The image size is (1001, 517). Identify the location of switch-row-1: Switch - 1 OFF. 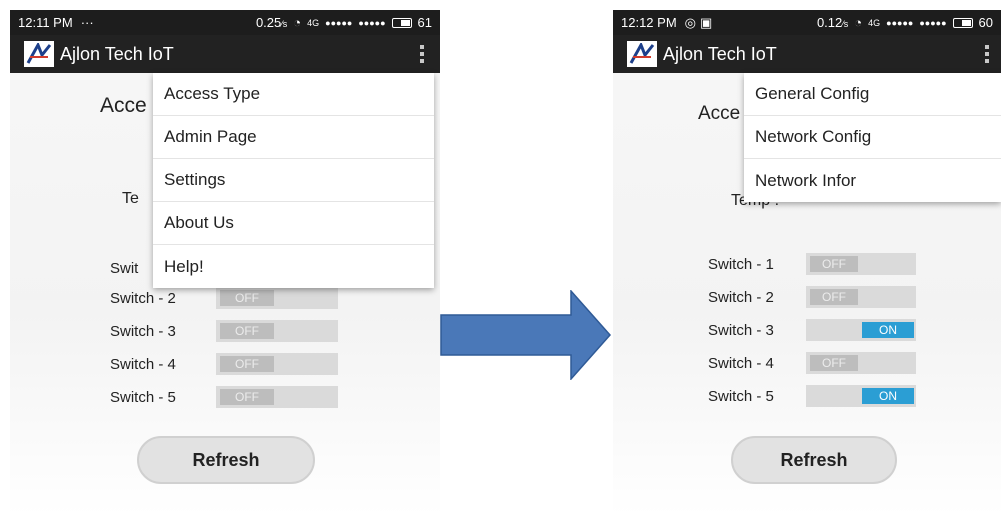
(812, 264).